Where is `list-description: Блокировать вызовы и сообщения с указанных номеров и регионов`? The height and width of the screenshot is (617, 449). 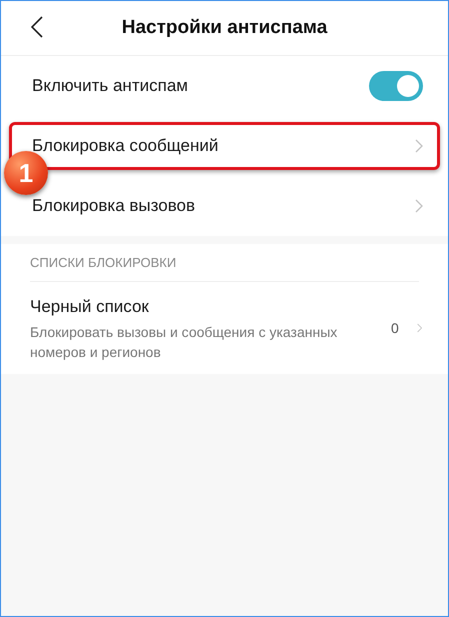
list-description: Блокировать вызовы и сообщения с указанных номеров и регионов is located at coordinates (184, 342).